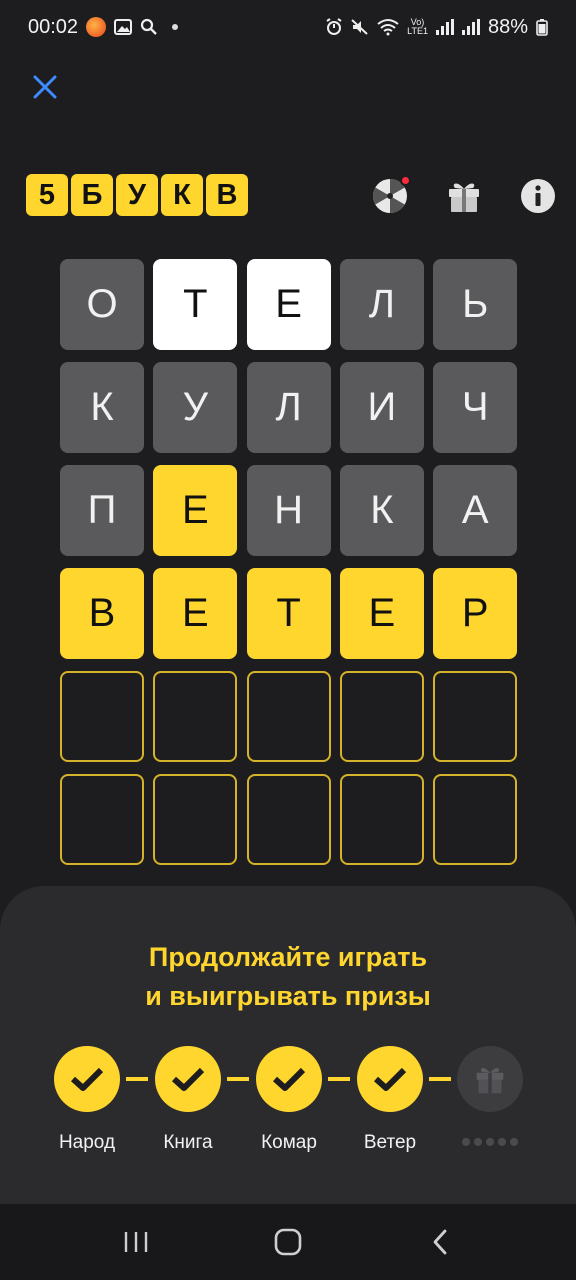  What do you see at coordinates (227, 195) in the screenshot?
I see `logo-tile: В` at bounding box center [227, 195].